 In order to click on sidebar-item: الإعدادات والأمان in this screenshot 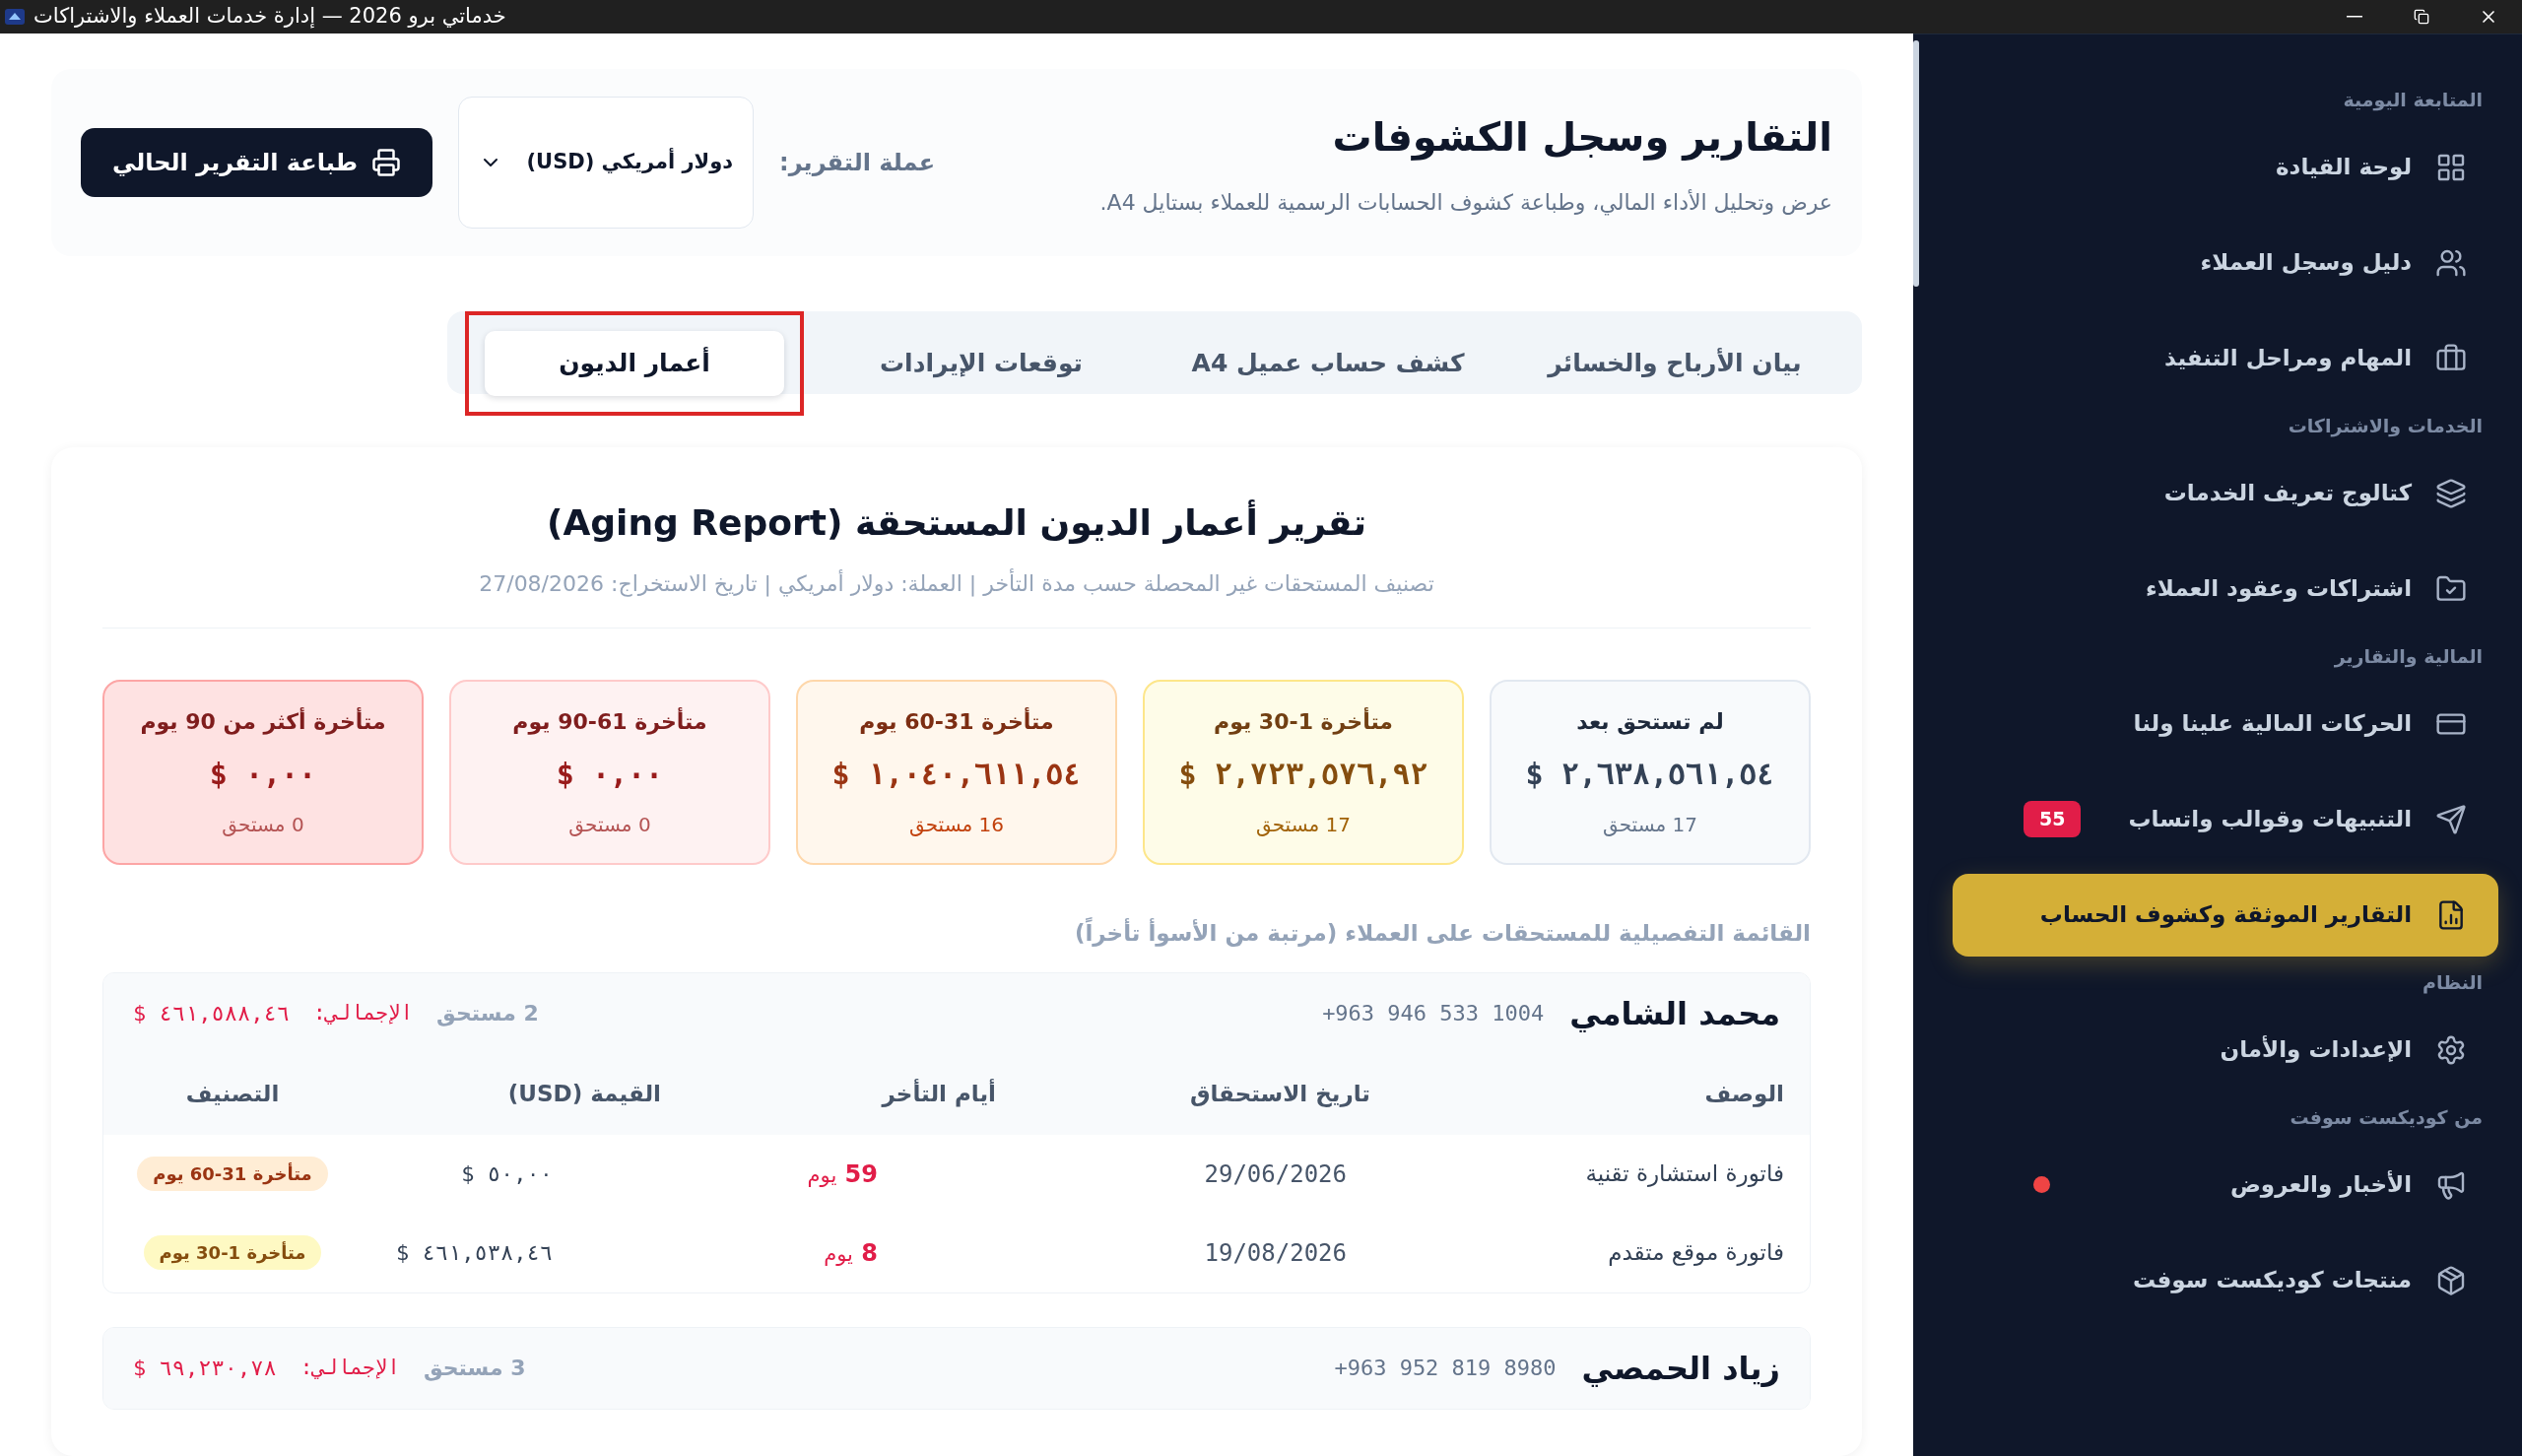, I will do `click(2226, 1050)`.